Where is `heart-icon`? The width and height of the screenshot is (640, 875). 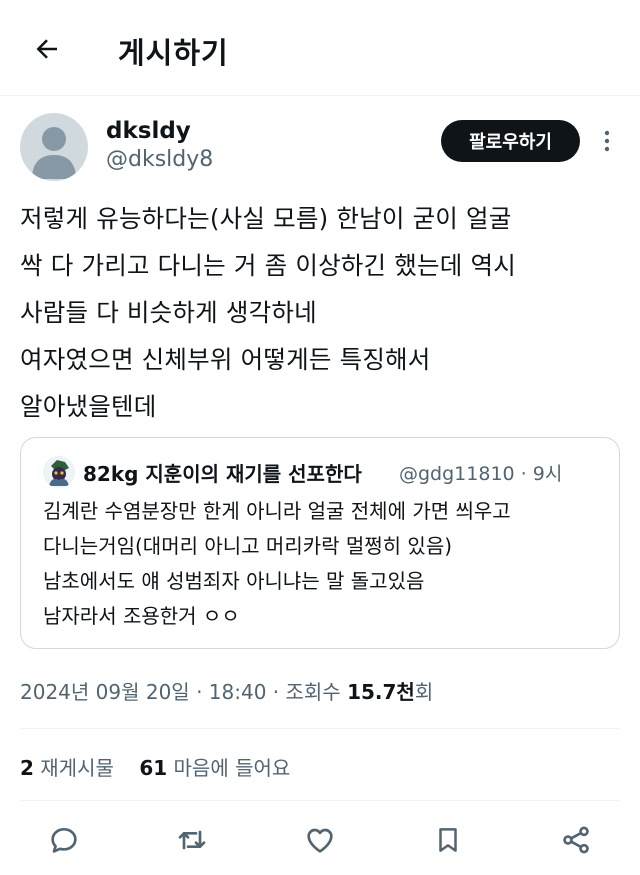 heart-icon is located at coordinates (320, 840).